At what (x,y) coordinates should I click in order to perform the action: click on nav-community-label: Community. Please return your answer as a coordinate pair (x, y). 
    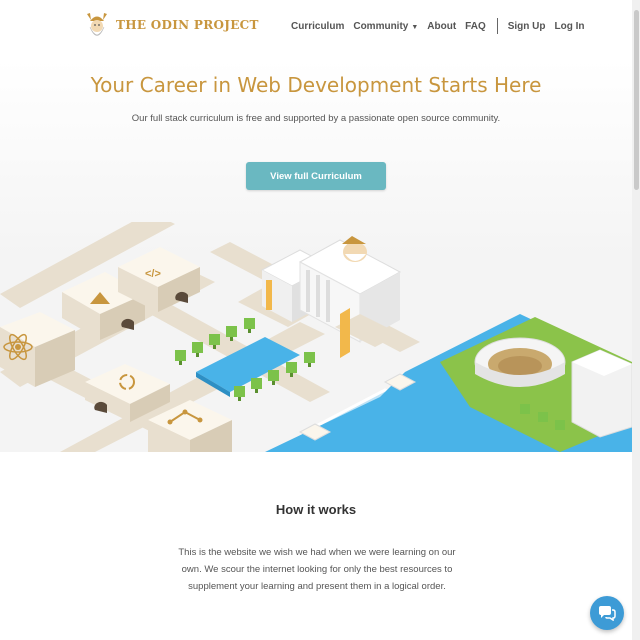
    Looking at the image, I should click on (381, 26).